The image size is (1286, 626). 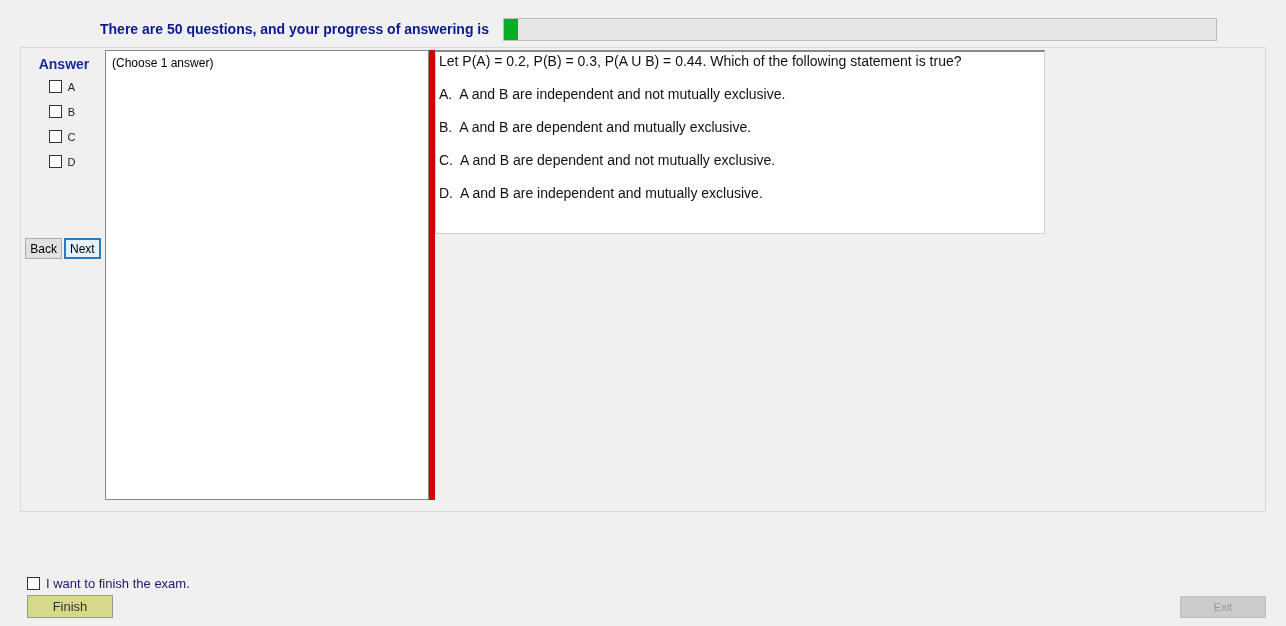 What do you see at coordinates (740, 160) in the screenshot?
I see `question-option: C. A and B are dependent and not mutually exclusive.` at bounding box center [740, 160].